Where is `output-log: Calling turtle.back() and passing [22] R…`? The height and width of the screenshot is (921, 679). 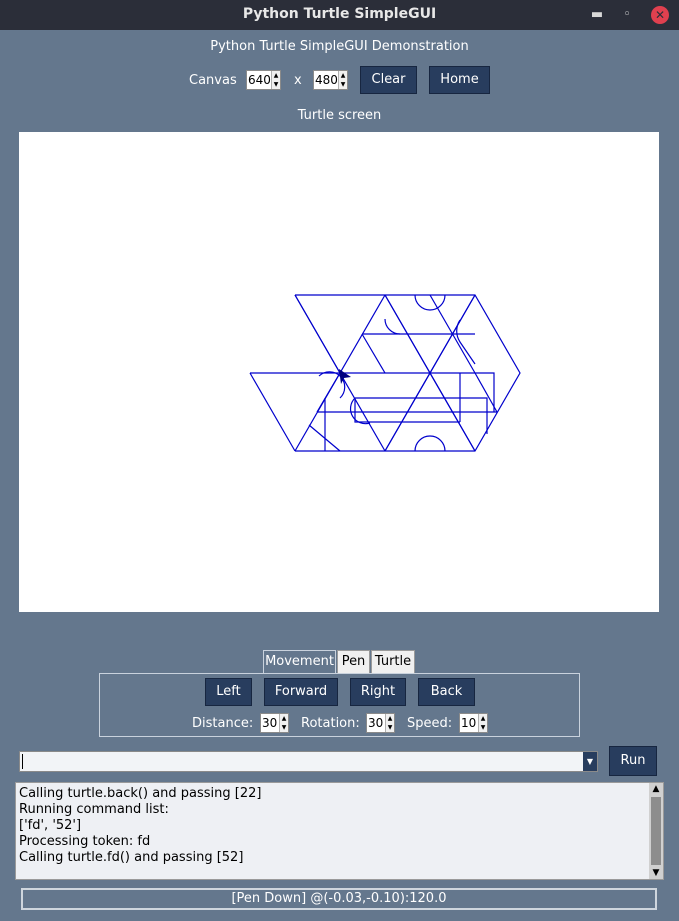 output-log: Calling turtle.back() and passing [22] R… is located at coordinates (339, 831).